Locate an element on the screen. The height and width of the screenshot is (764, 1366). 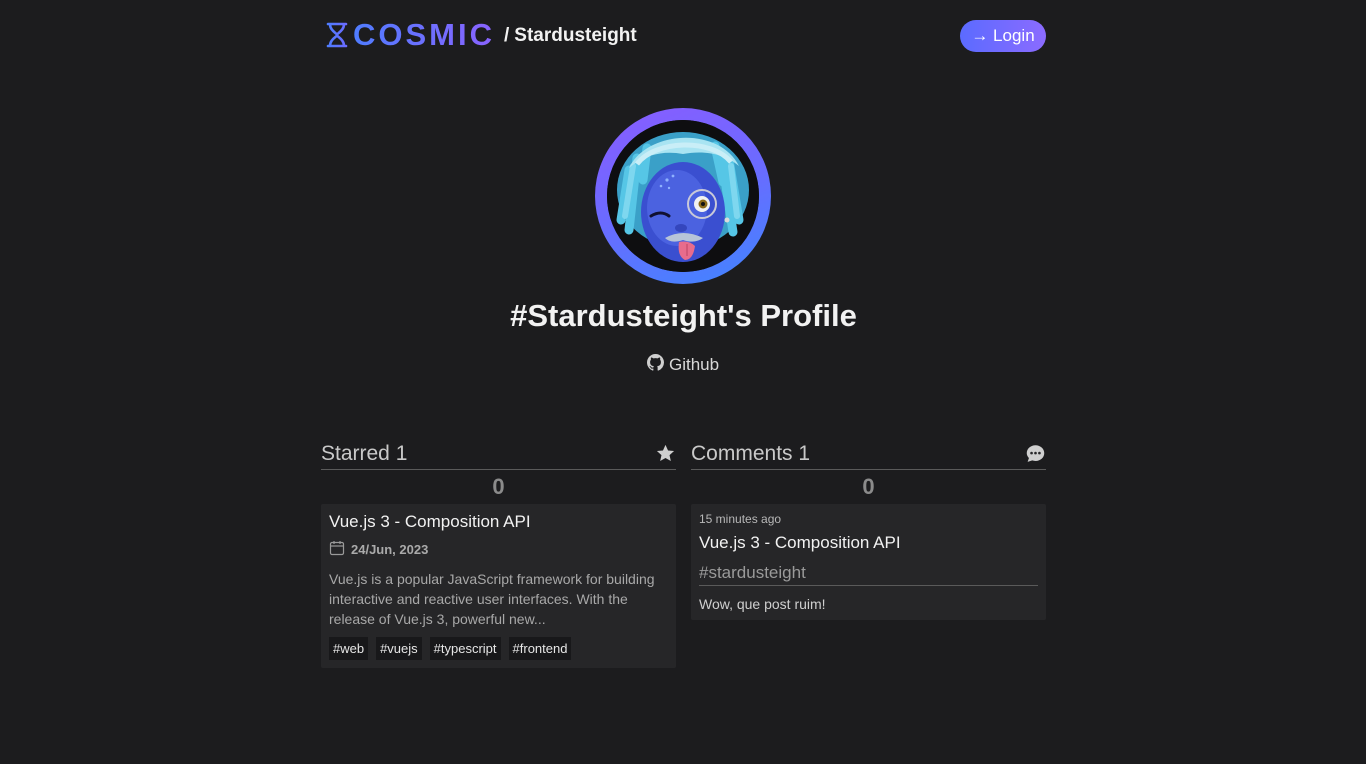
tag-typescript: #typescript is located at coordinates (465, 648).